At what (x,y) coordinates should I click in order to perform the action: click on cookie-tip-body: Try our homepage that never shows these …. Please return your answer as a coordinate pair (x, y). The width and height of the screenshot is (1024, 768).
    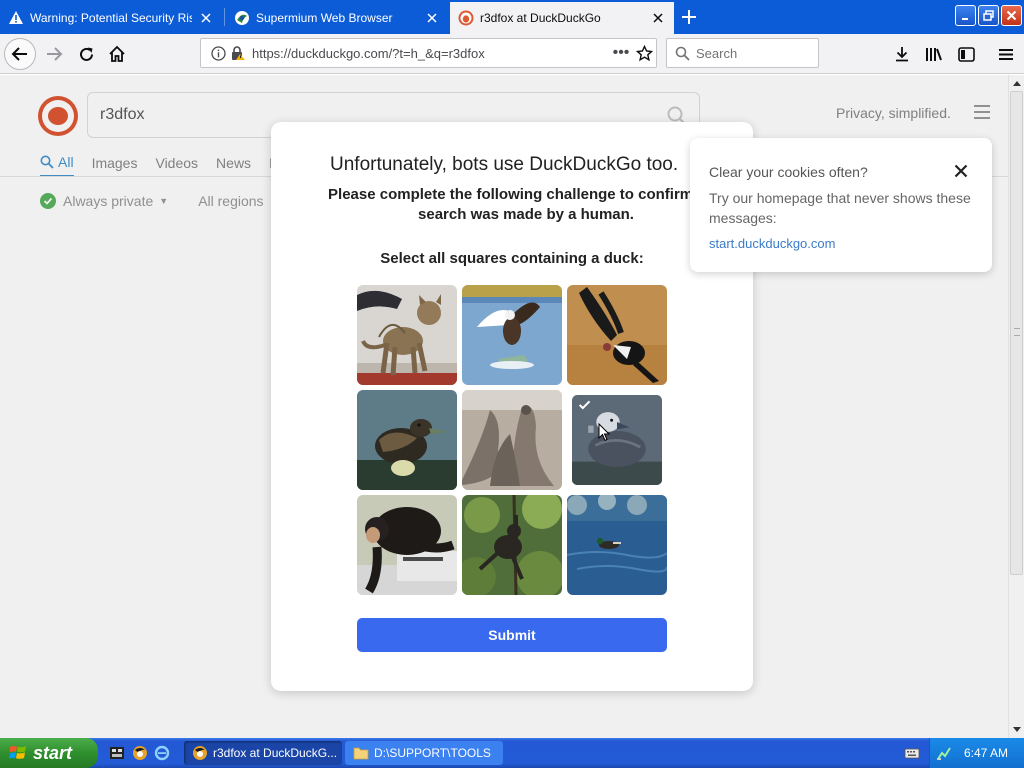
    Looking at the image, I should click on (840, 208).